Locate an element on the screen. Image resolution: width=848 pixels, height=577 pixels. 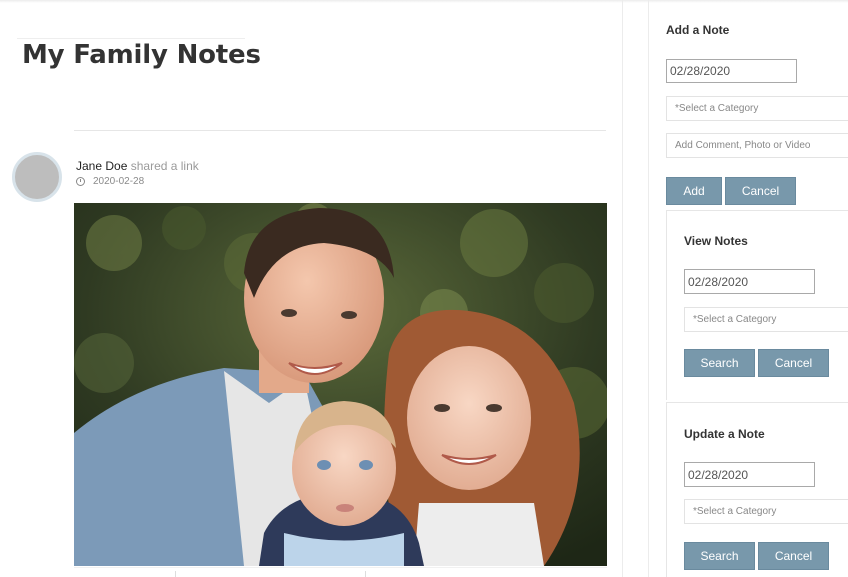
update-search-button: Search is located at coordinates (719, 556).